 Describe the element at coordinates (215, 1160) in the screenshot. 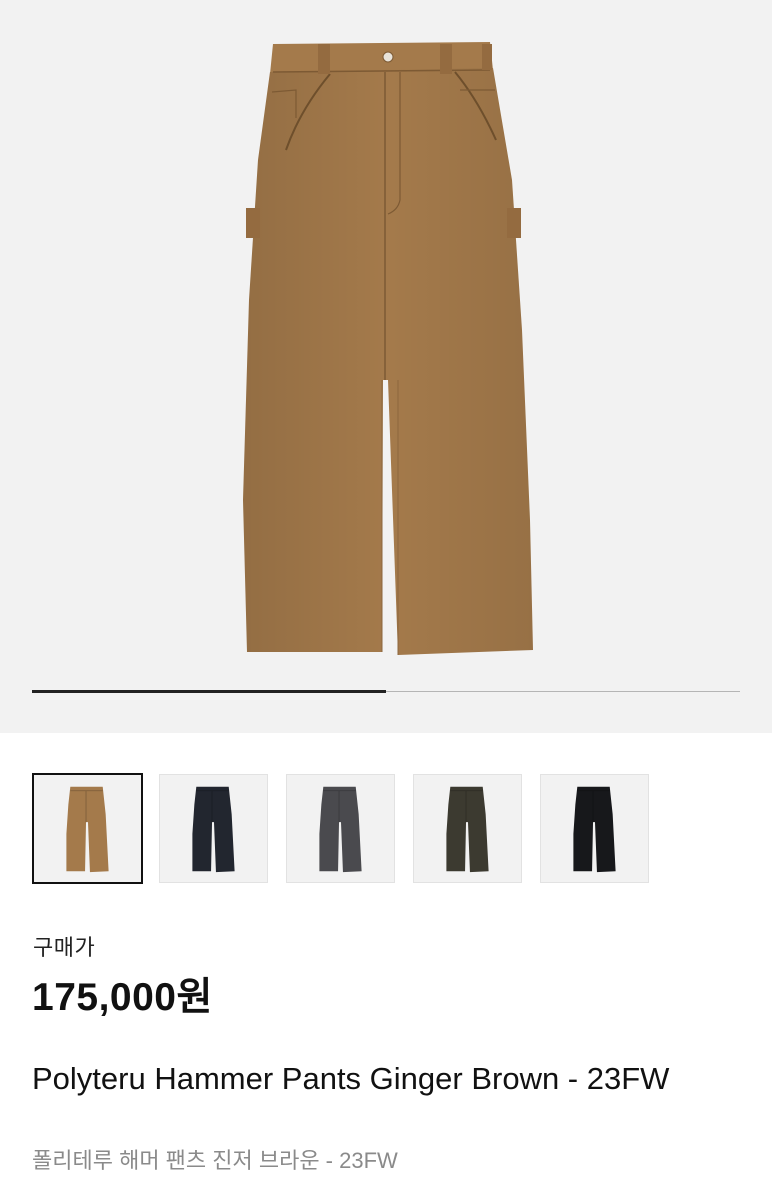

I see `product-subtitle: 폴리테루 해머 팬츠 진저 브라운 - 23FW` at that location.